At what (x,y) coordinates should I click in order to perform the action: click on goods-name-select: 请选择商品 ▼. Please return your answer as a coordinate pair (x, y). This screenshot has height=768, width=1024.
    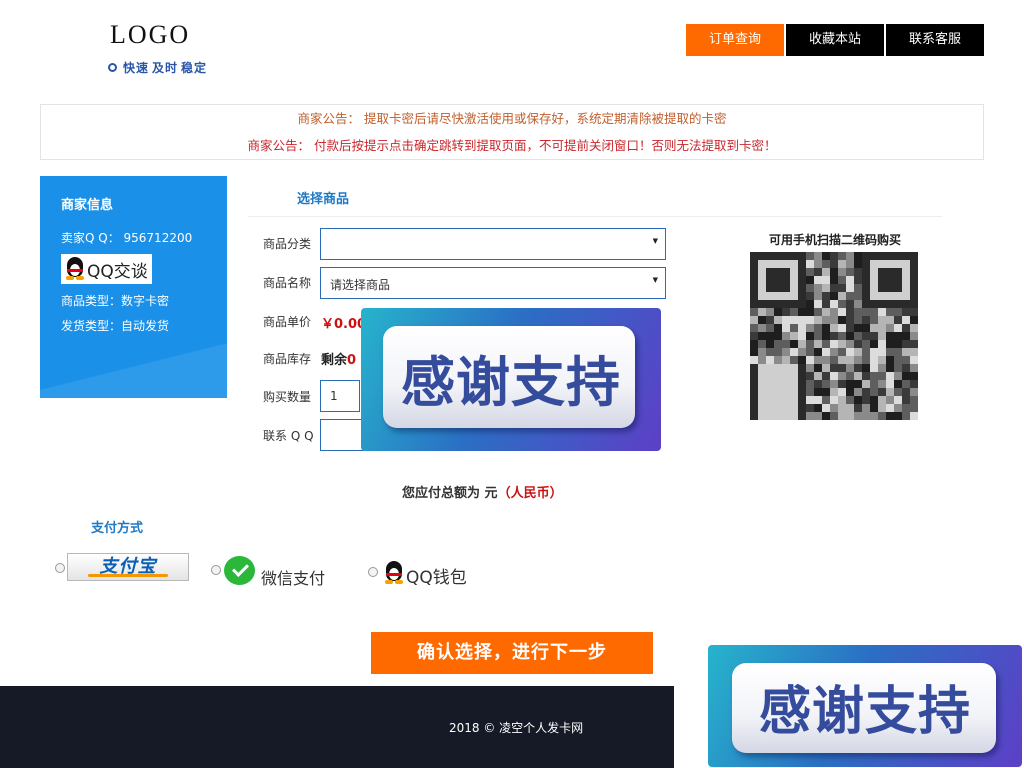
    Looking at the image, I should click on (493, 283).